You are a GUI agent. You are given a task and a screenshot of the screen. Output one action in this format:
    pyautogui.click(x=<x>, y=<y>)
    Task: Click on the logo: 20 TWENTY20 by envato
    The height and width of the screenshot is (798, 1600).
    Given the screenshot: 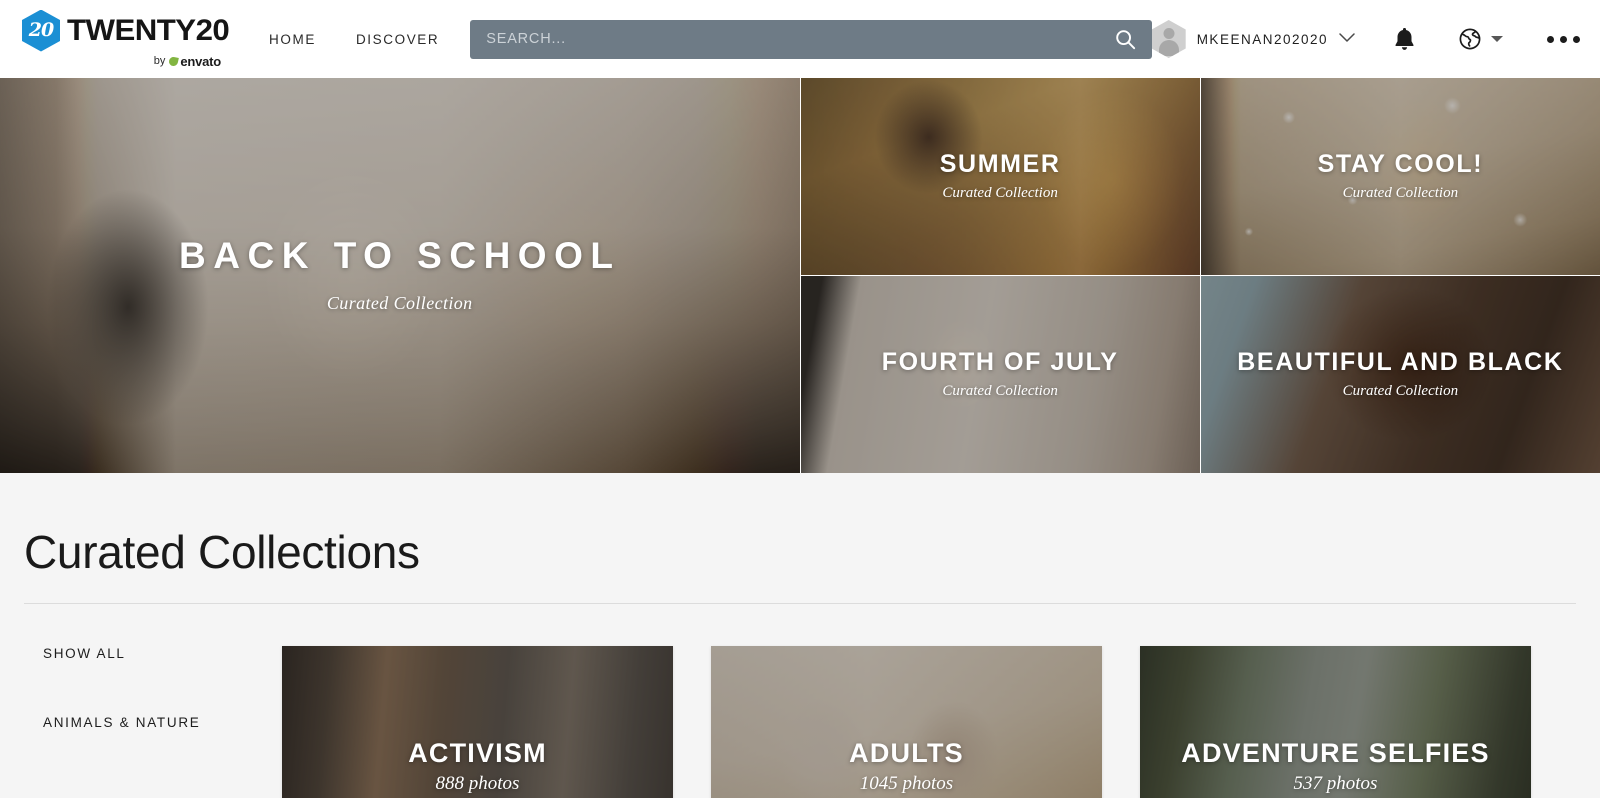 What is the action you would take?
    pyautogui.click(x=124, y=39)
    